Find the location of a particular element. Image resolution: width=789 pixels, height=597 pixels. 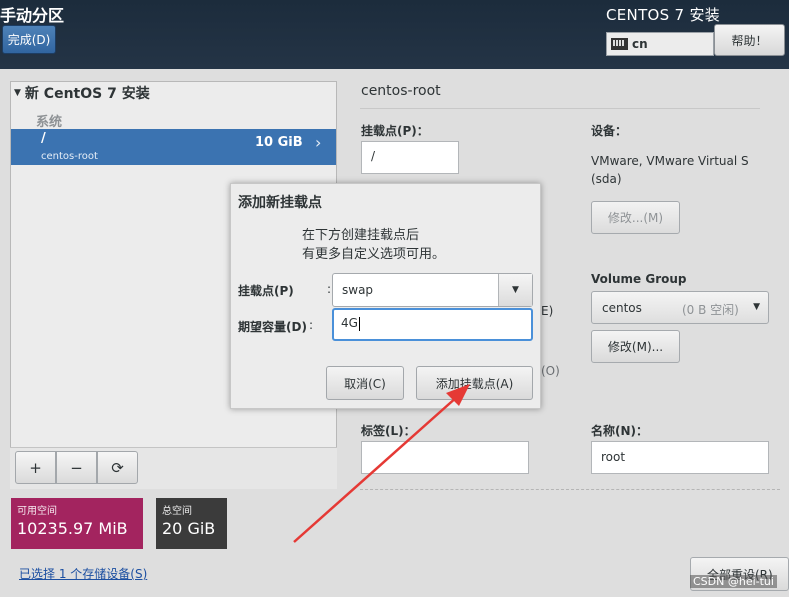

tree-root-item: ▼ 新 CentOS 7 安装 is located at coordinates (82, 93).